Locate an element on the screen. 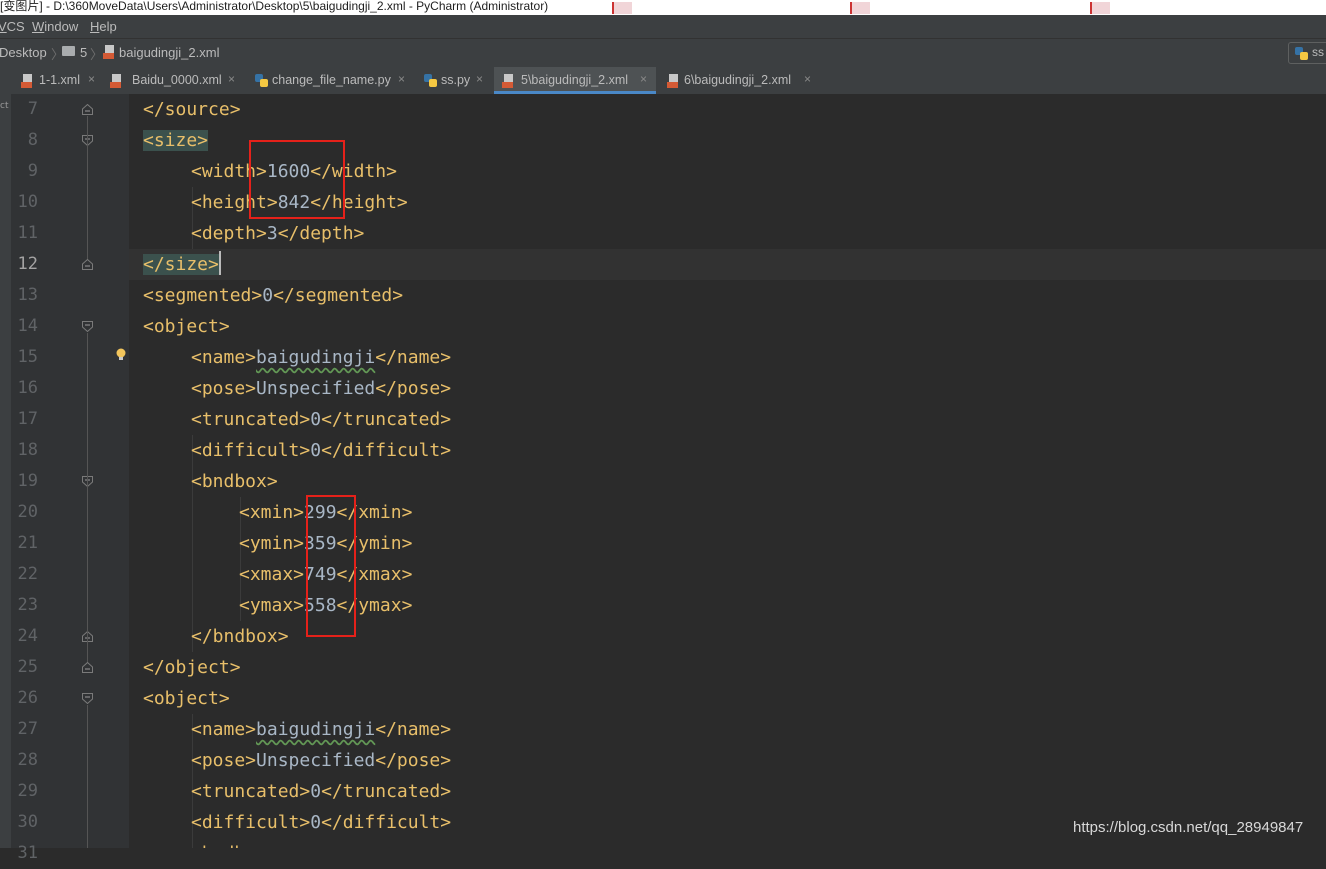 The width and height of the screenshot is (1326, 869). line-number: 19 is located at coordinates (24, 481).